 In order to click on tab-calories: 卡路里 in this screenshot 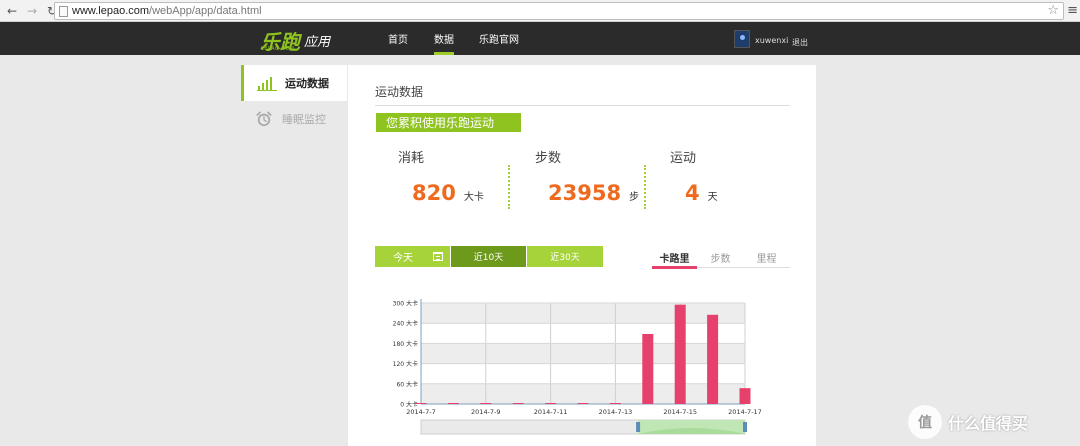, I will do `click(674, 257)`.